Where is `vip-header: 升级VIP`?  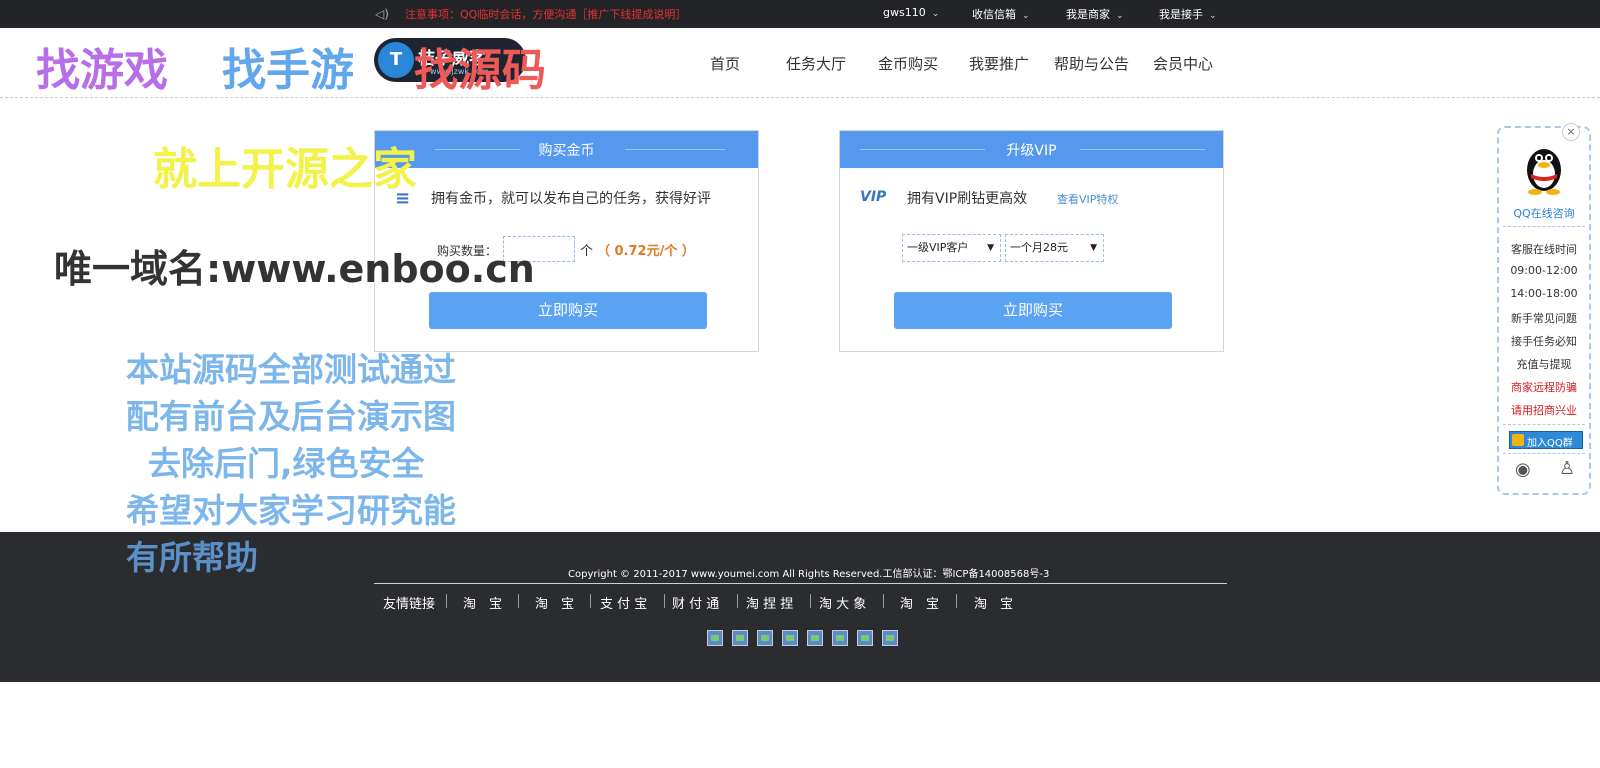
vip-header: 升级VIP is located at coordinates (1031, 149).